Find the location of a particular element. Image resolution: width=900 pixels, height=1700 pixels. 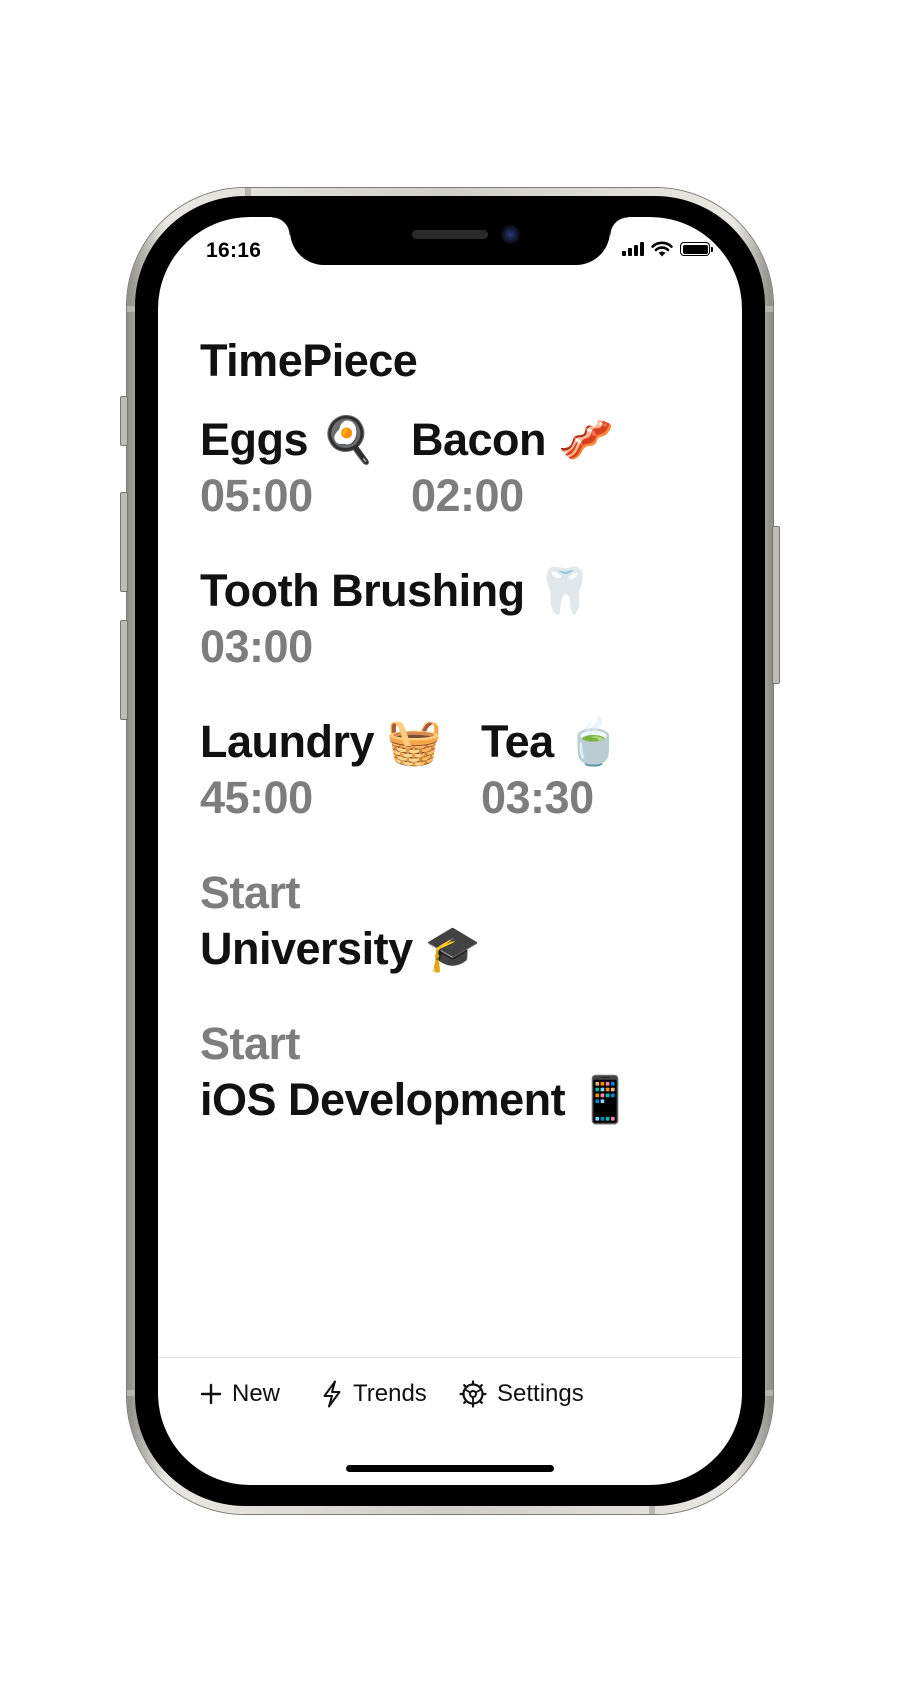

volume-up-button is located at coordinates (124, 542).